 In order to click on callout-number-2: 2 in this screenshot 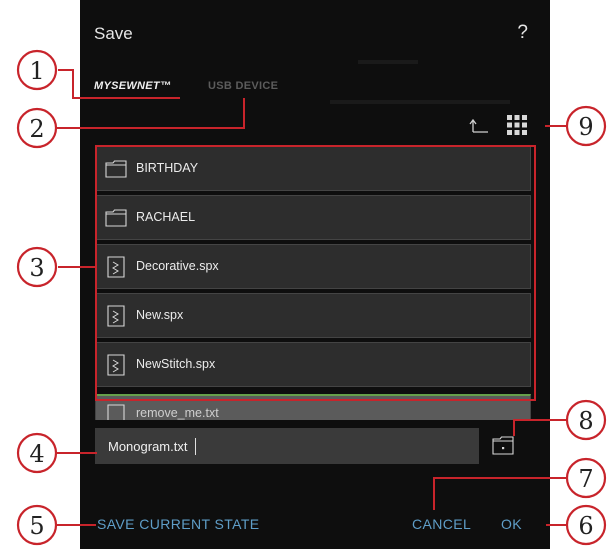, I will do `click(36, 129)`.